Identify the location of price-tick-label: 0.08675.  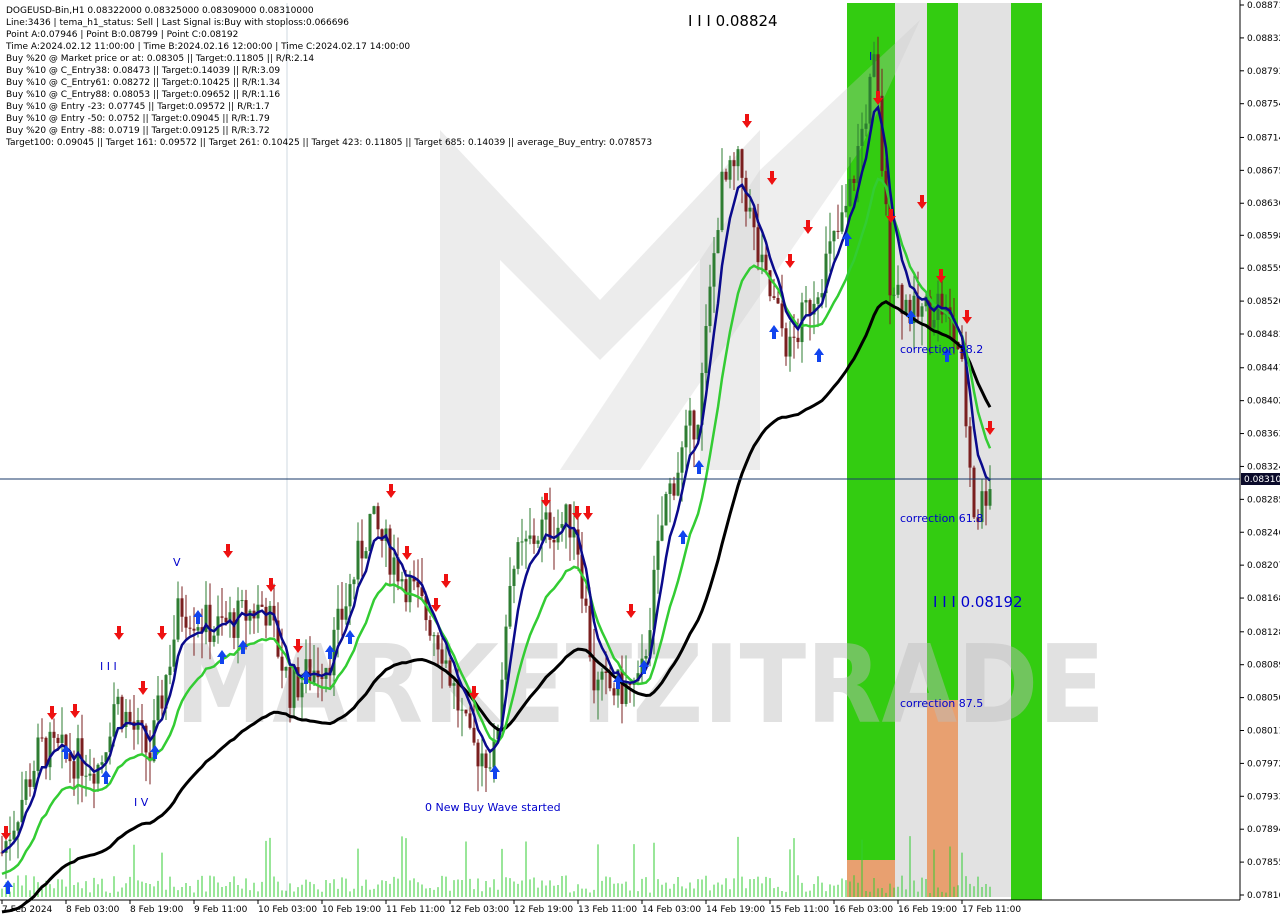
(1263, 171).